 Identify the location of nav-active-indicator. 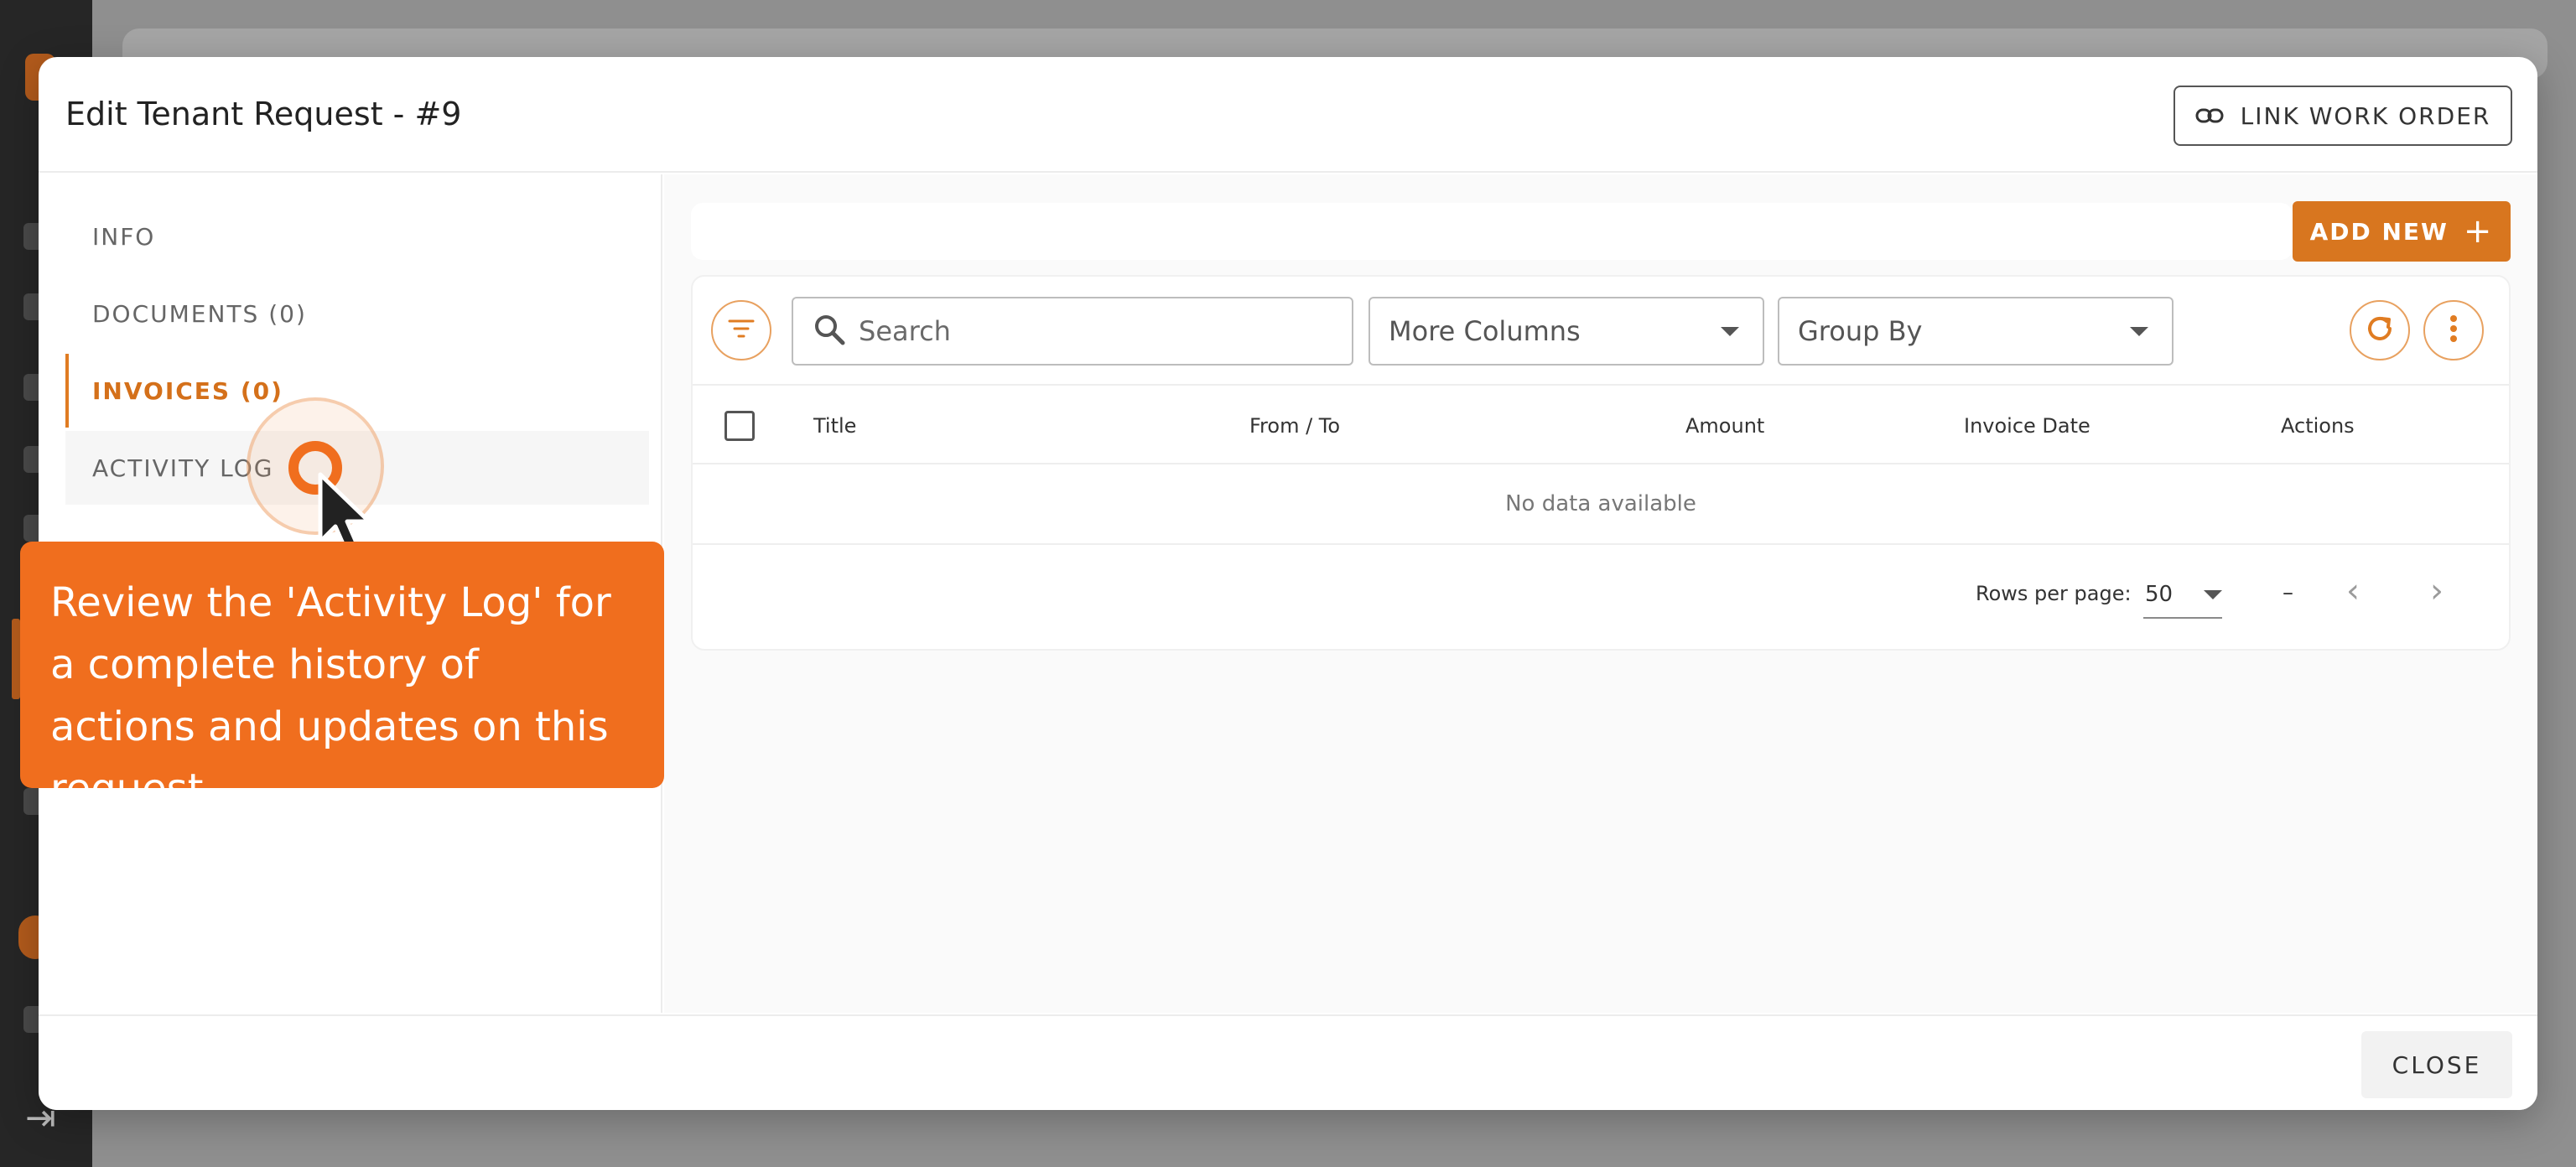
(16, 659).